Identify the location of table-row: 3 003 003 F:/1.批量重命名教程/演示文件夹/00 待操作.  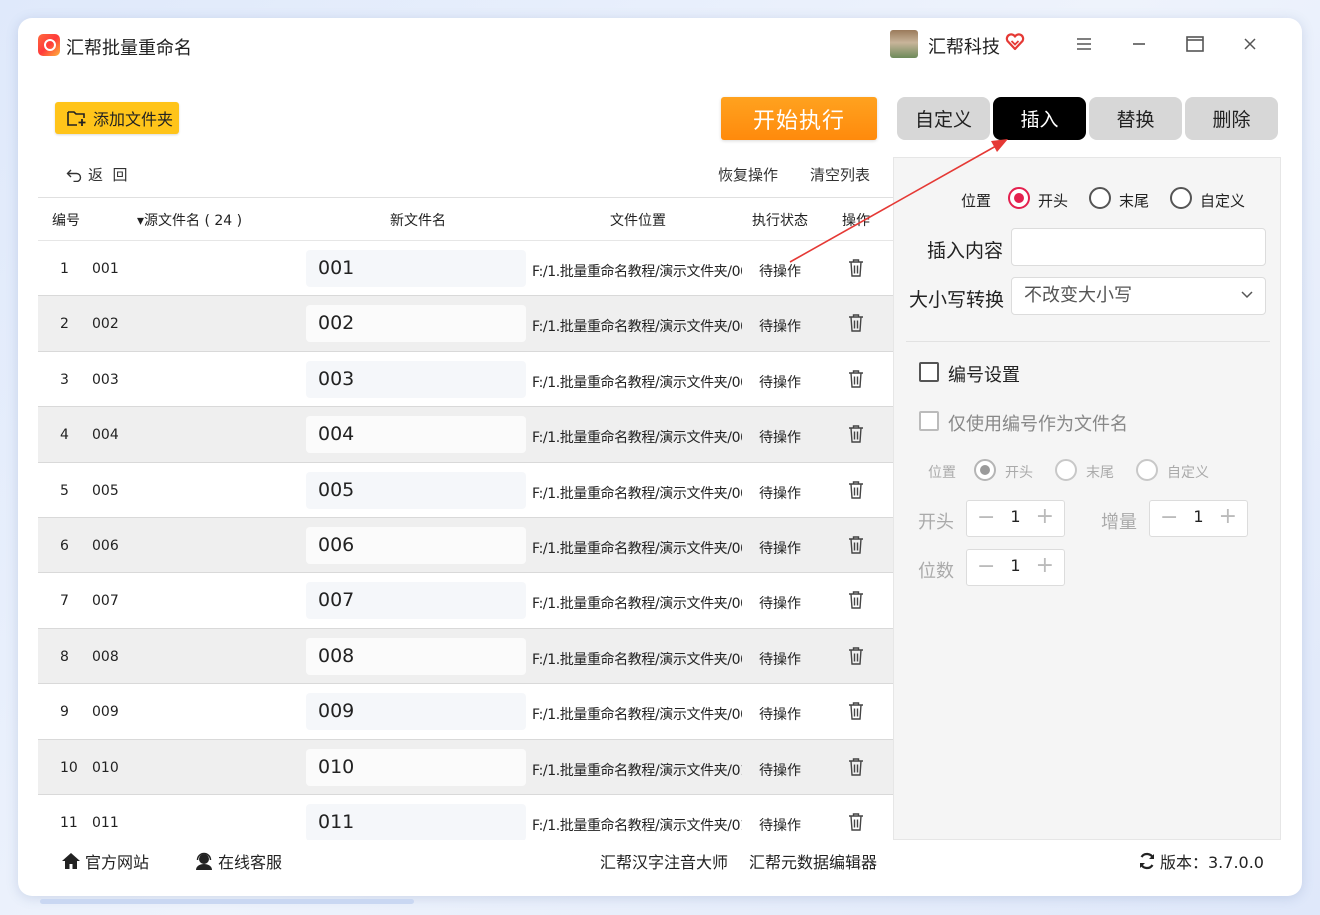
(466, 380).